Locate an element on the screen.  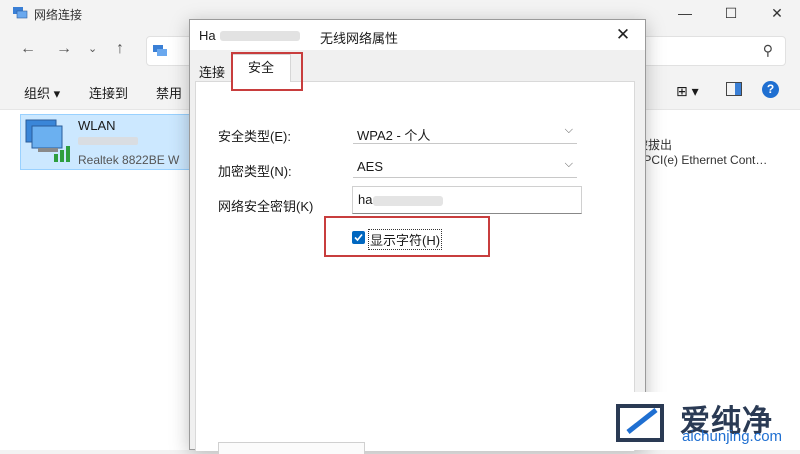
security-type-select: WPA2 - 个人 ⌵ is located at coordinates (465, 133).